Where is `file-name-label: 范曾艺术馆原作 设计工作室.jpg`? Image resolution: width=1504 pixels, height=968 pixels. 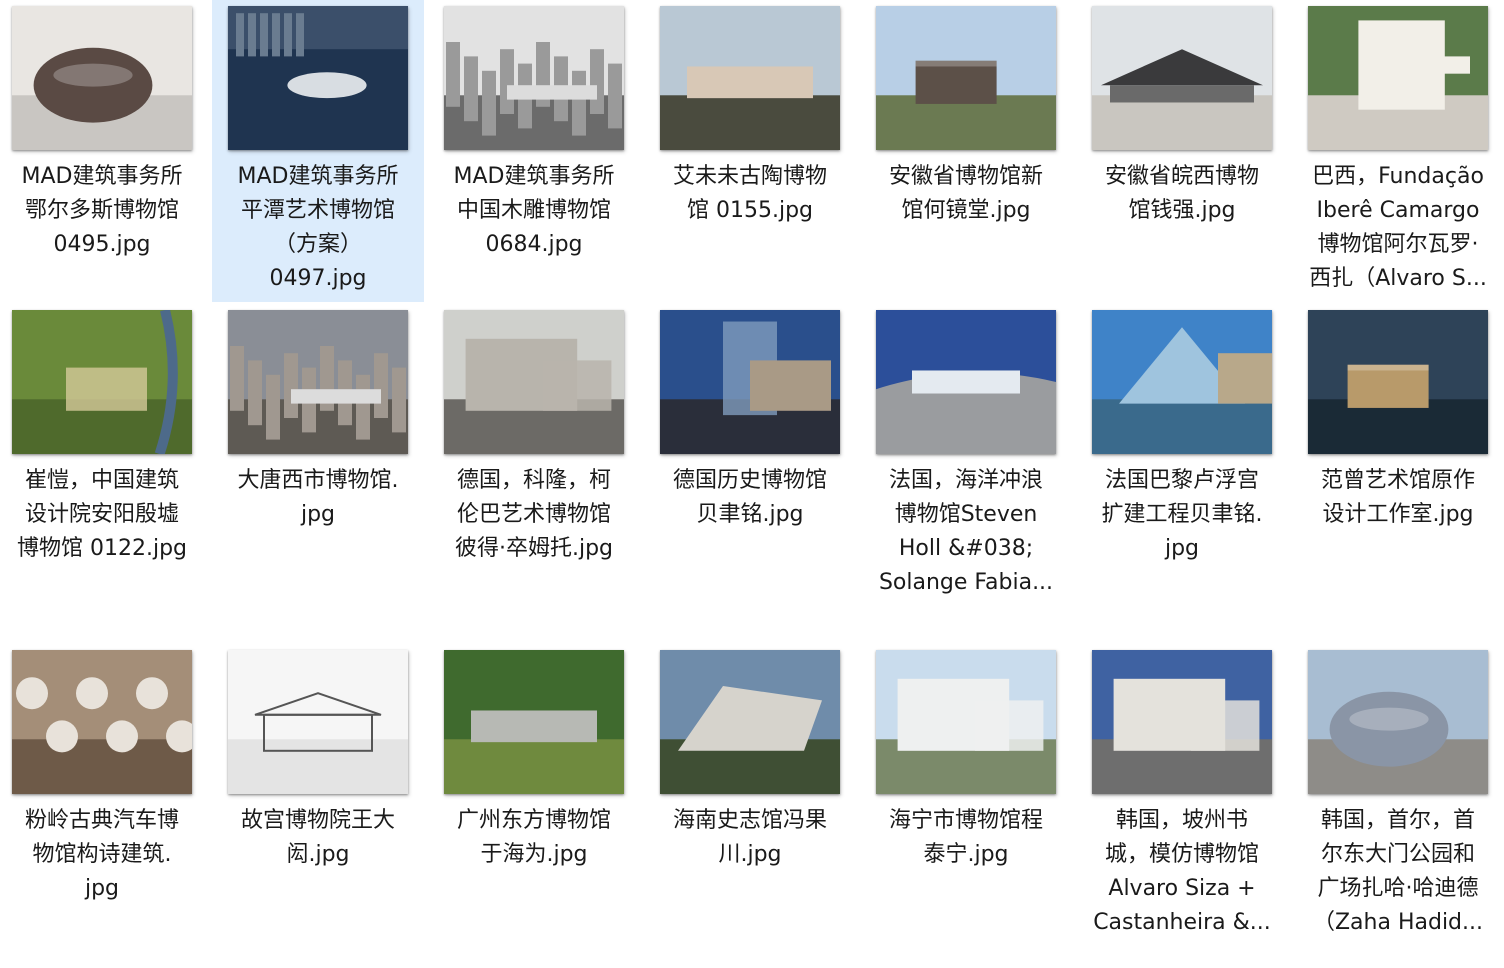
file-name-label: 范曾艺术馆原作 设计工作室.jpg is located at coordinates (1397, 497).